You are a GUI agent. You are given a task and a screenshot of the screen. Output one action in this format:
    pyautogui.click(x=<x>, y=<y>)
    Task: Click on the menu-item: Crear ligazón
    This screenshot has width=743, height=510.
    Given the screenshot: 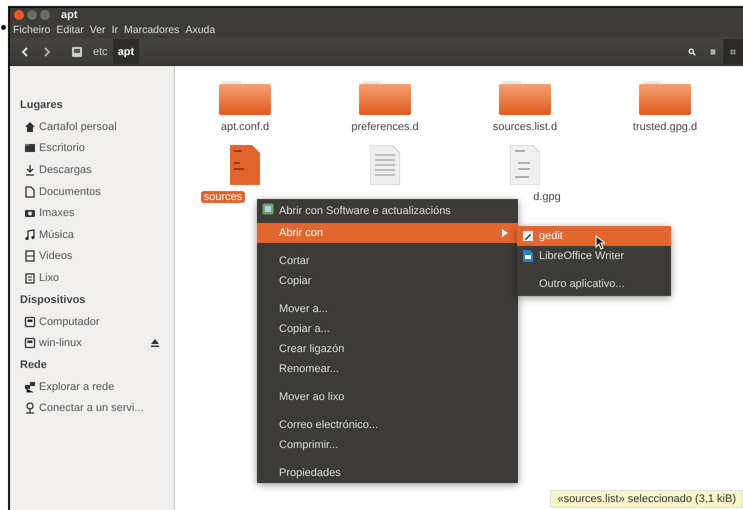 What is the action you would take?
    pyautogui.click(x=387, y=349)
    